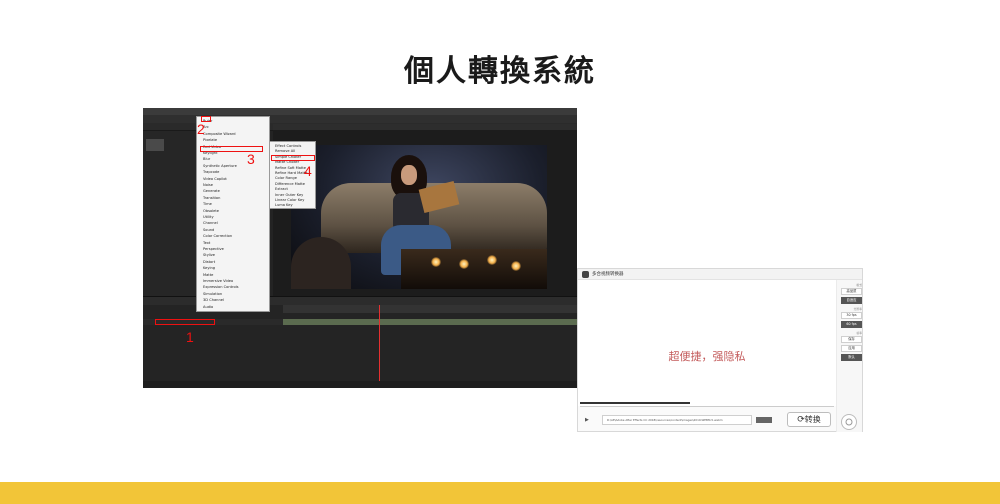  I want to click on quality-button: 高品质, so click(851, 291).